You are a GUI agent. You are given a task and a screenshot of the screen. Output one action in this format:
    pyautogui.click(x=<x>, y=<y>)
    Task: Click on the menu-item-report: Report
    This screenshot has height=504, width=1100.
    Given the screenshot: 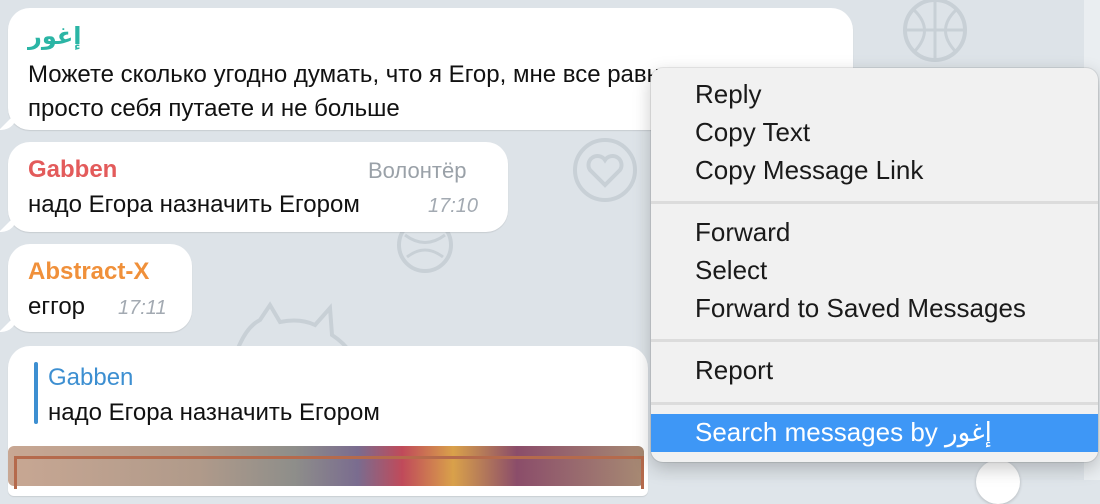 What is the action you would take?
    pyautogui.click(x=874, y=371)
    